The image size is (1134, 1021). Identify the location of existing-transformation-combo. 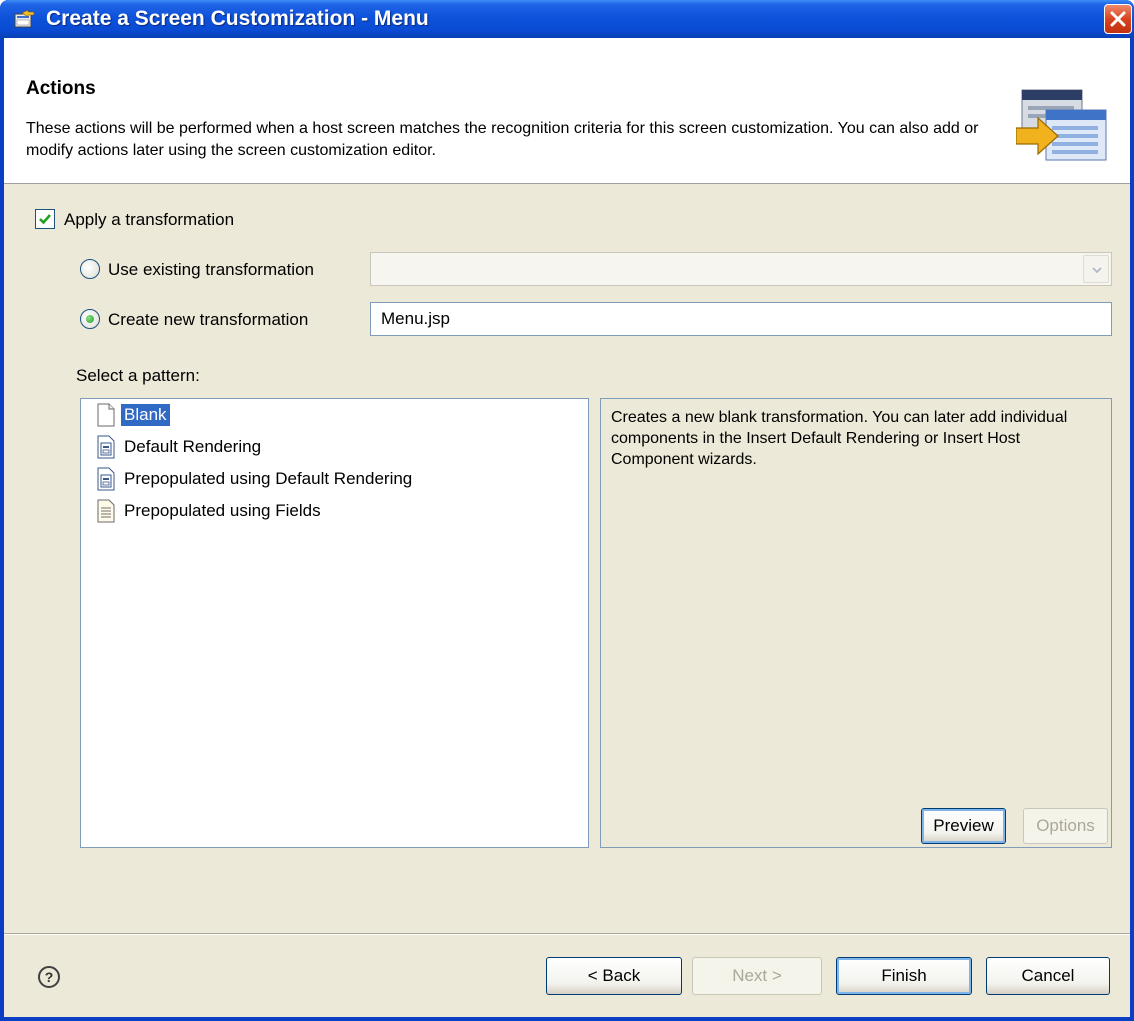
(741, 269).